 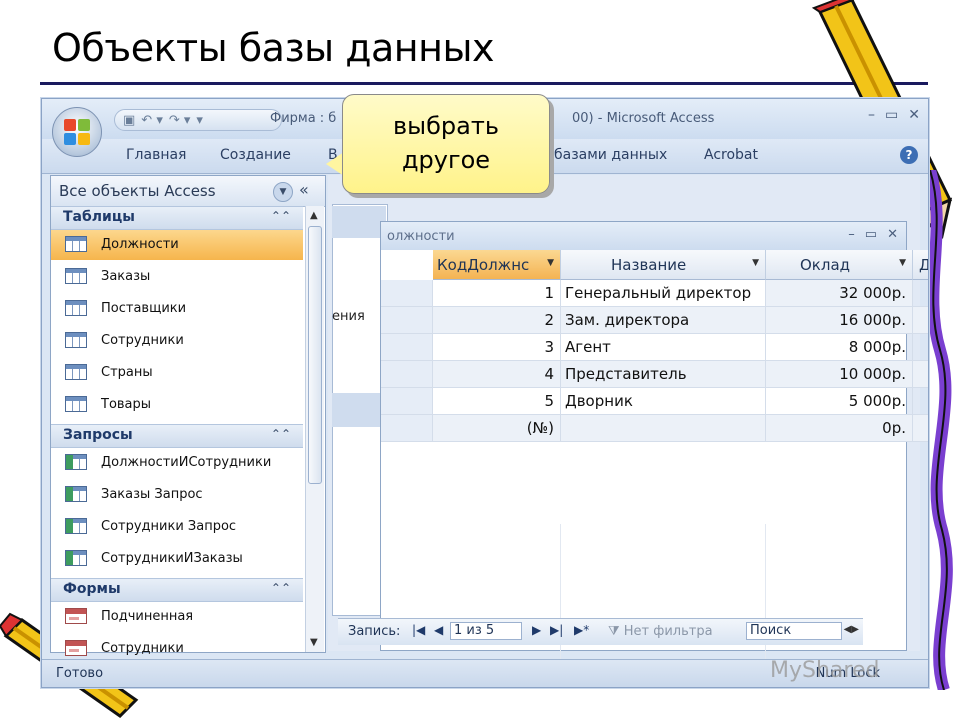 What do you see at coordinates (663, 293) in the screenshot?
I see `cell-name: Генеральный директор` at bounding box center [663, 293].